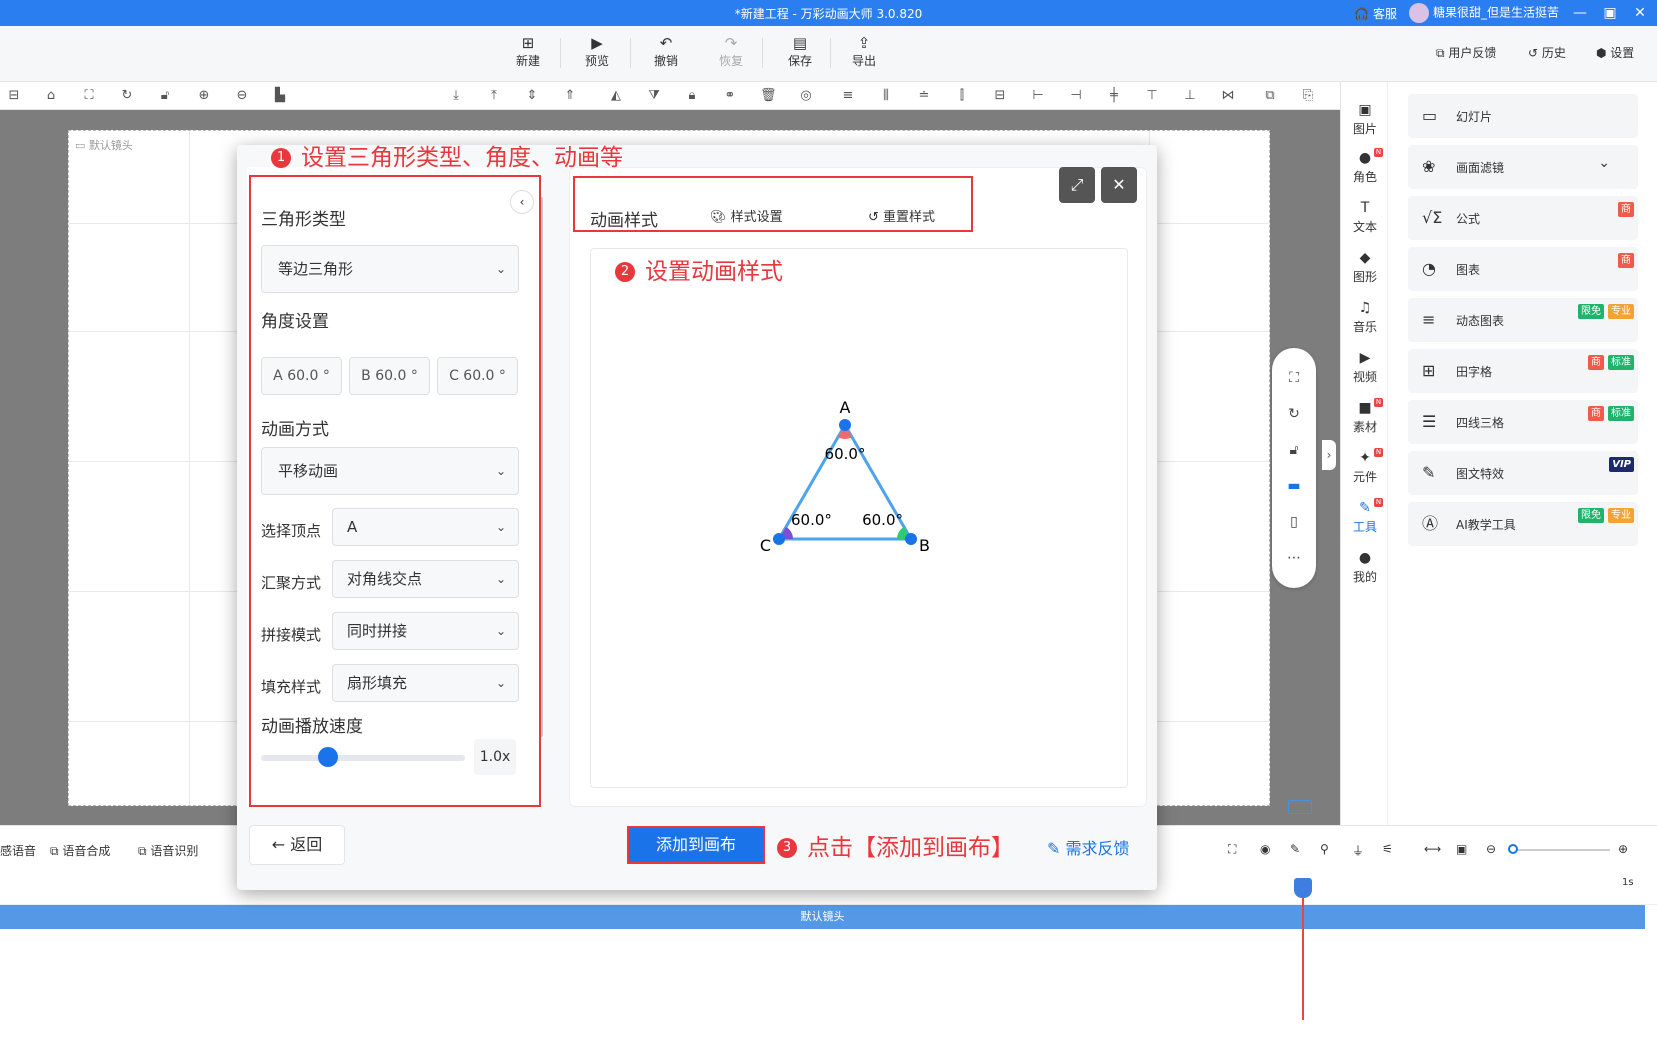 This screenshot has width=1657, height=1038. What do you see at coordinates (1232, 849) in the screenshot?
I see `camera-tool-icon: ⛶` at bounding box center [1232, 849].